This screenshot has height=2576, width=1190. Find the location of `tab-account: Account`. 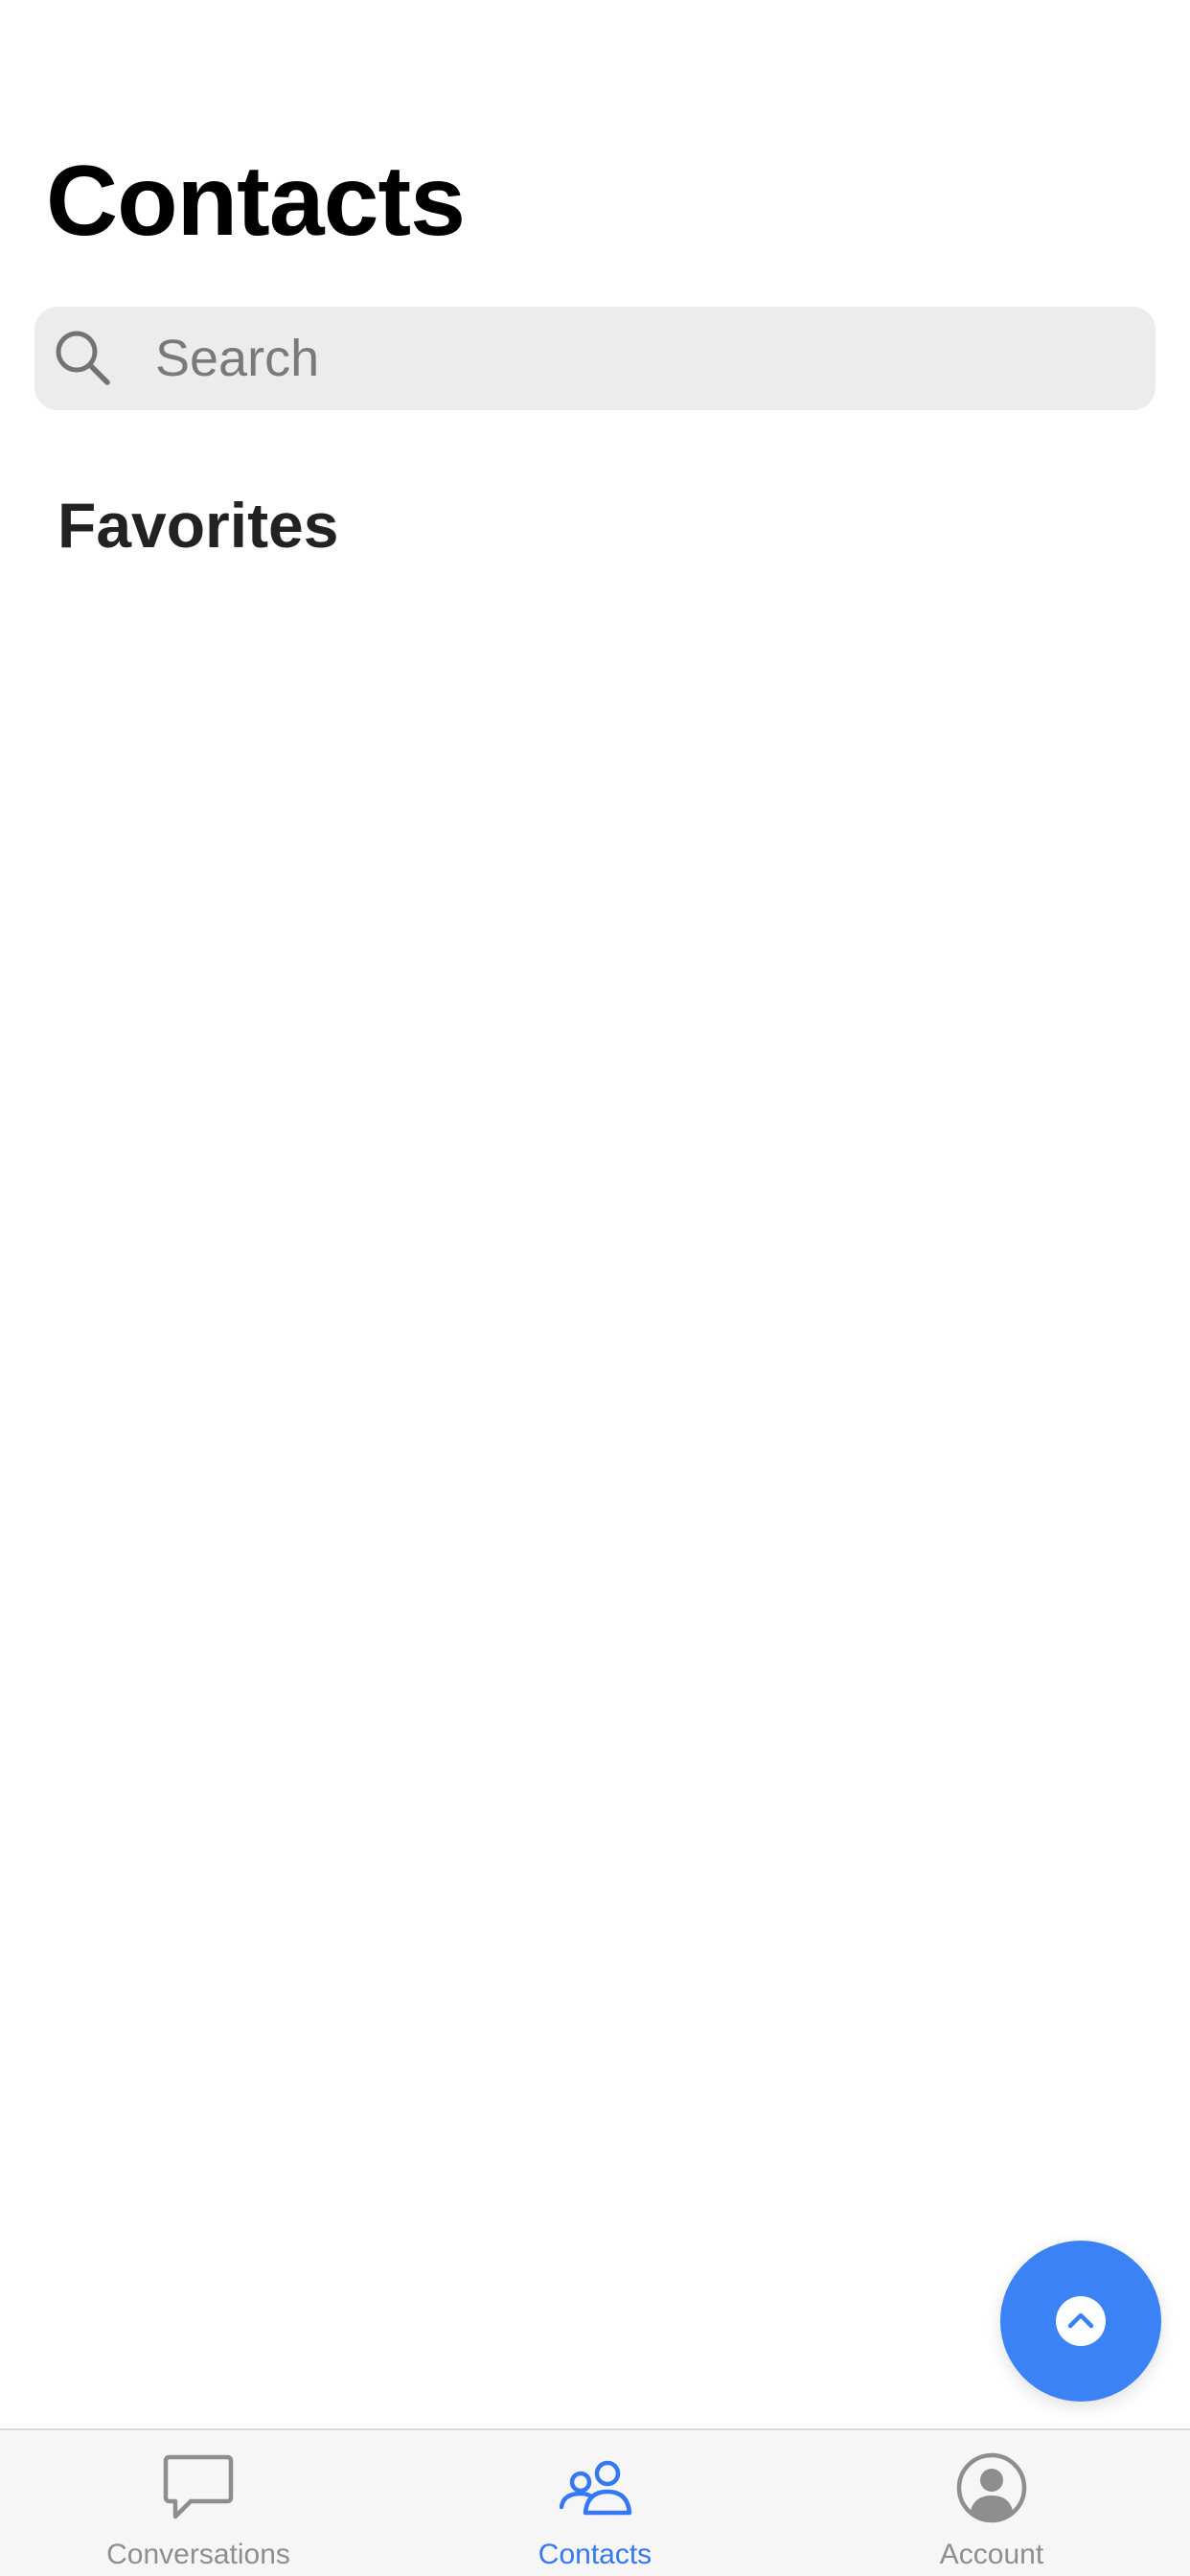

tab-account: Account is located at coordinates (991, 2503).